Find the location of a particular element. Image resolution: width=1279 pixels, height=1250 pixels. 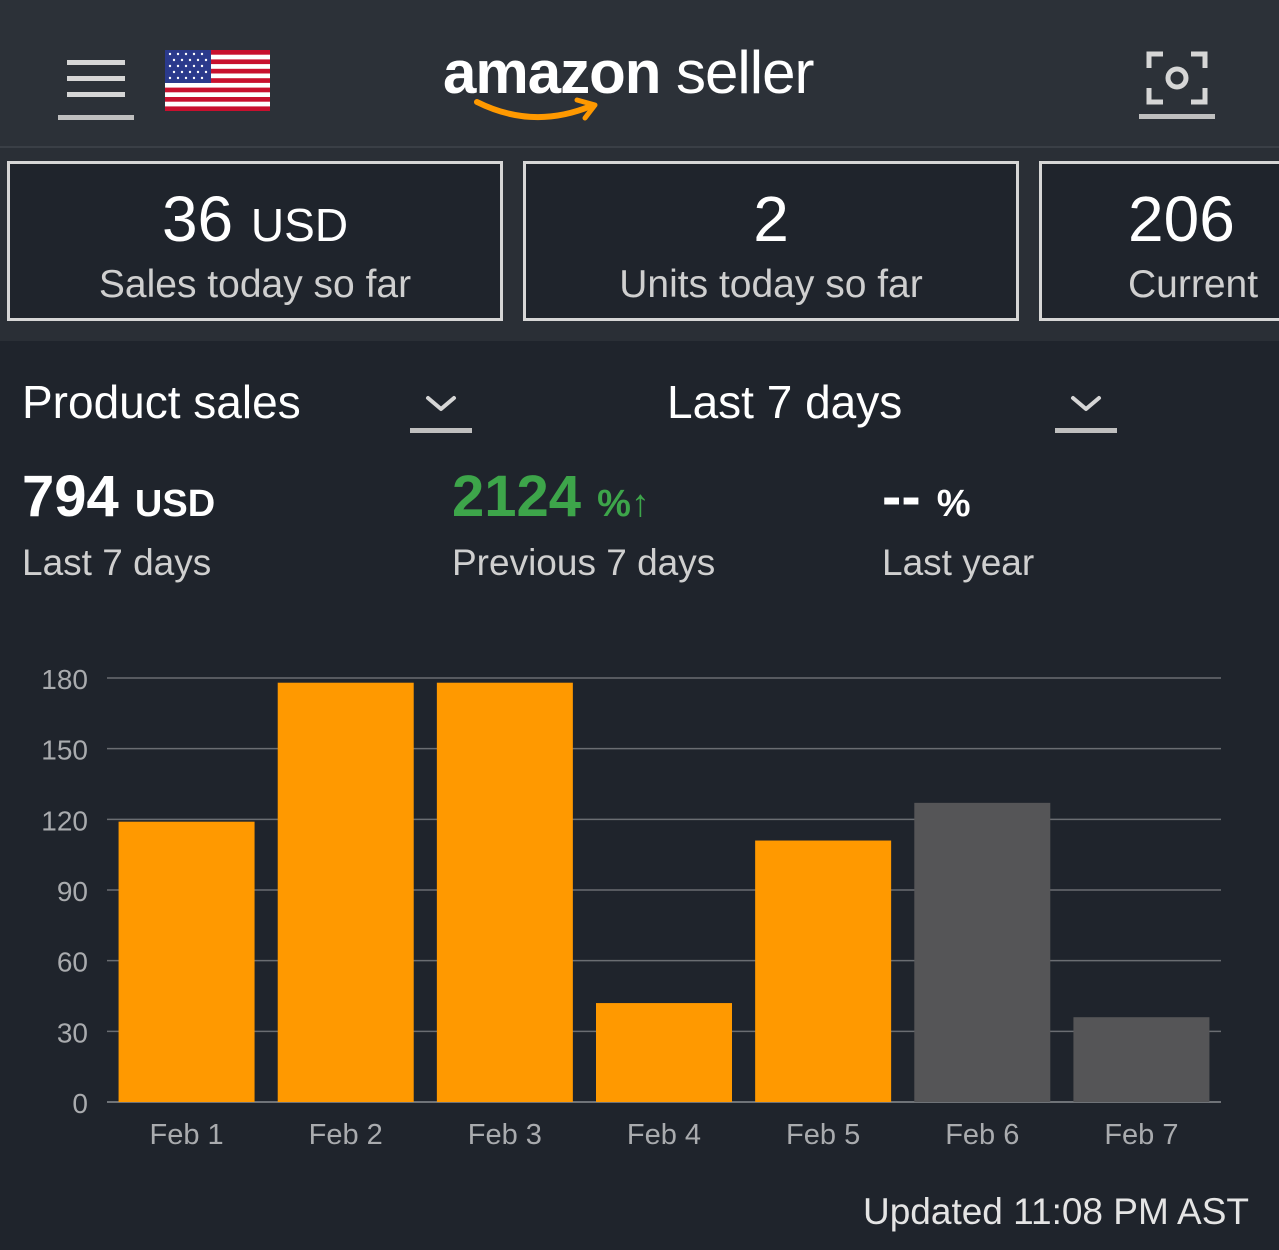

camera-scan-icon is located at coordinates (1177, 84).